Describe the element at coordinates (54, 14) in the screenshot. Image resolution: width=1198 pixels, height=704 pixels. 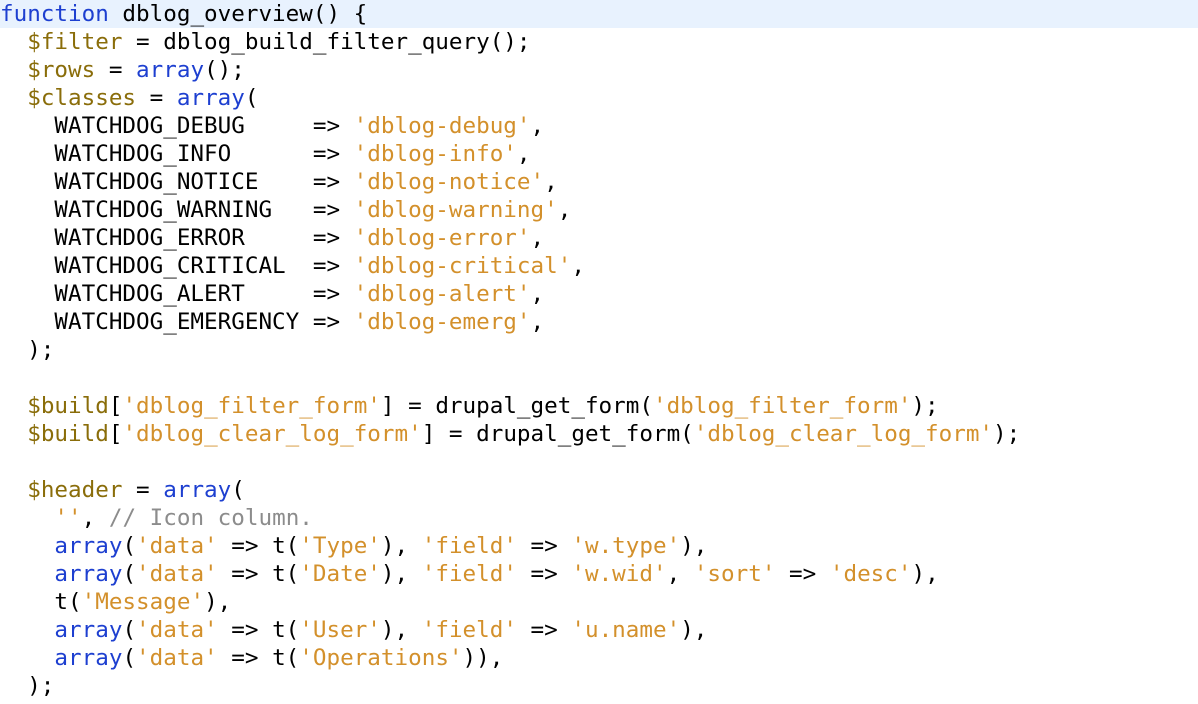
I see `keyword-token: function` at that location.